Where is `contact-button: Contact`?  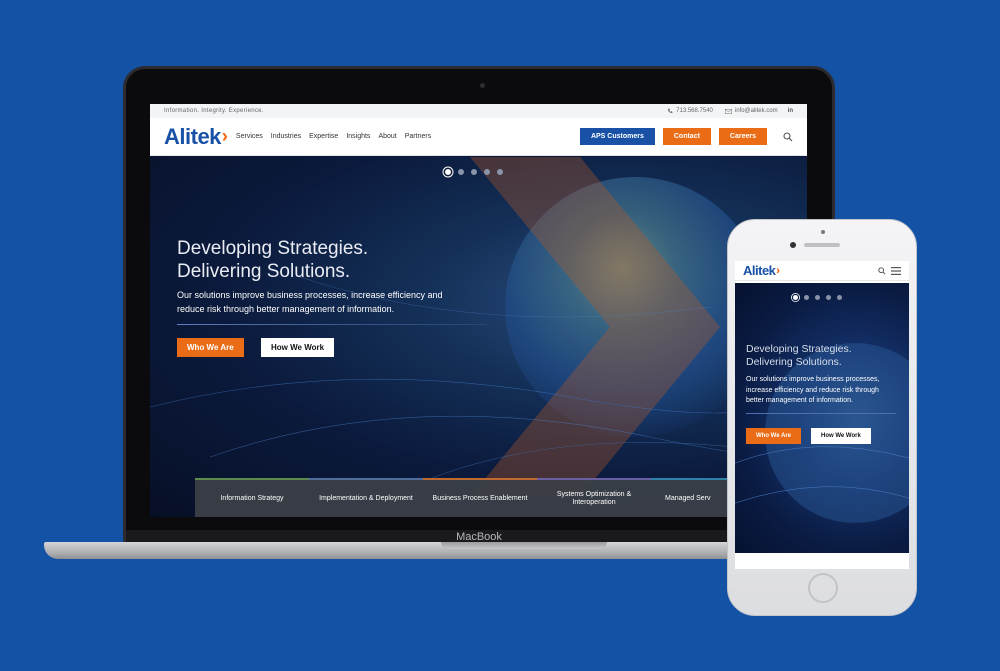 contact-button: Contact is located at coordinates (686, 136).